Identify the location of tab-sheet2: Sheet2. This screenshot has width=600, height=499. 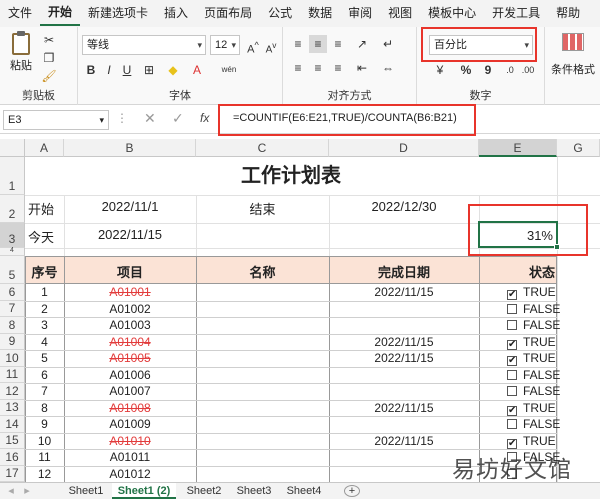
(204, 491).